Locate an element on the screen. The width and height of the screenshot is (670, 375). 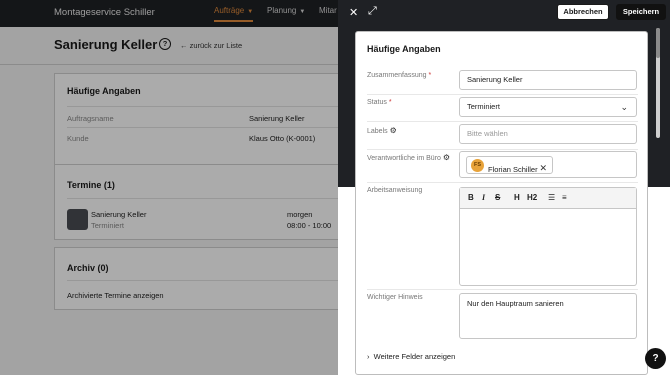
responsible-select: FS Florian Schiller ✕ is located at coordinates (548, 164).